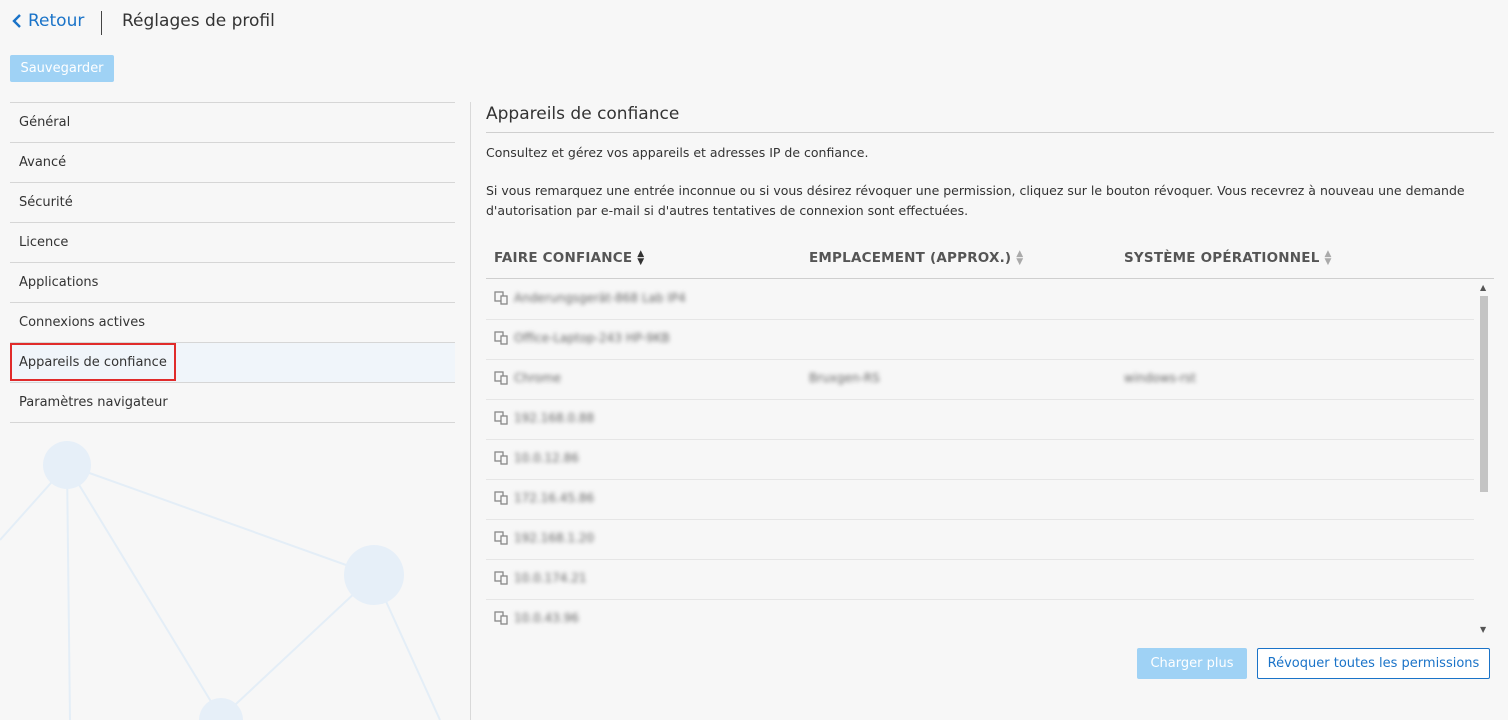 The image size is (1508, 720). What do you see at coordinates (990, 117) in the screenshot?
I see `section-title: Appareils de confiance` at bounding box center [990, 117].